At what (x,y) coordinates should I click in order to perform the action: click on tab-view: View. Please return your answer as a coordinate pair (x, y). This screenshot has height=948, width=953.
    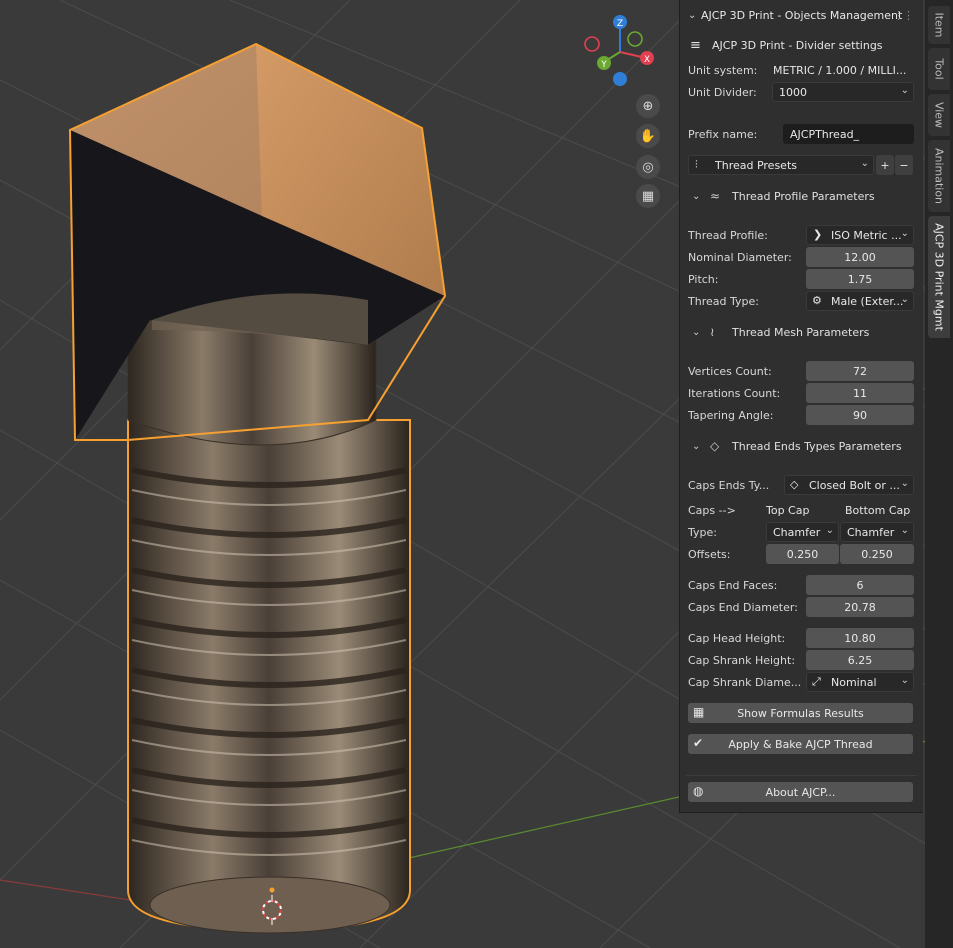
    Looking at the image, I should click on (939, 115).